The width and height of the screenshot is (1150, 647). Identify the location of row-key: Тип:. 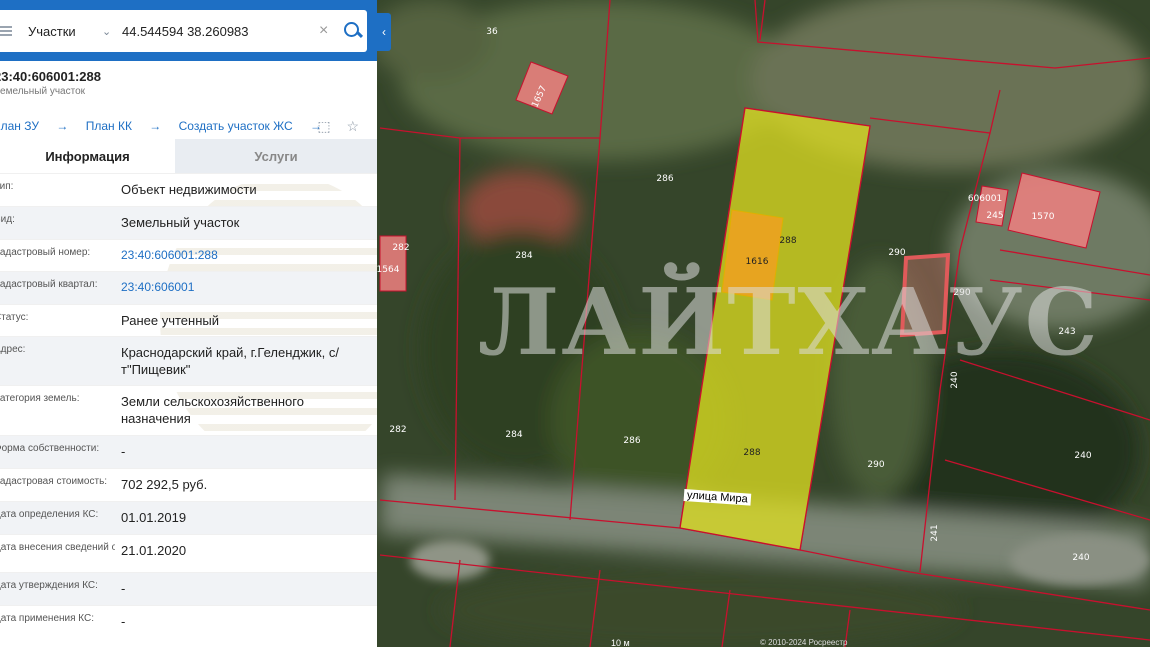
(7, 186).